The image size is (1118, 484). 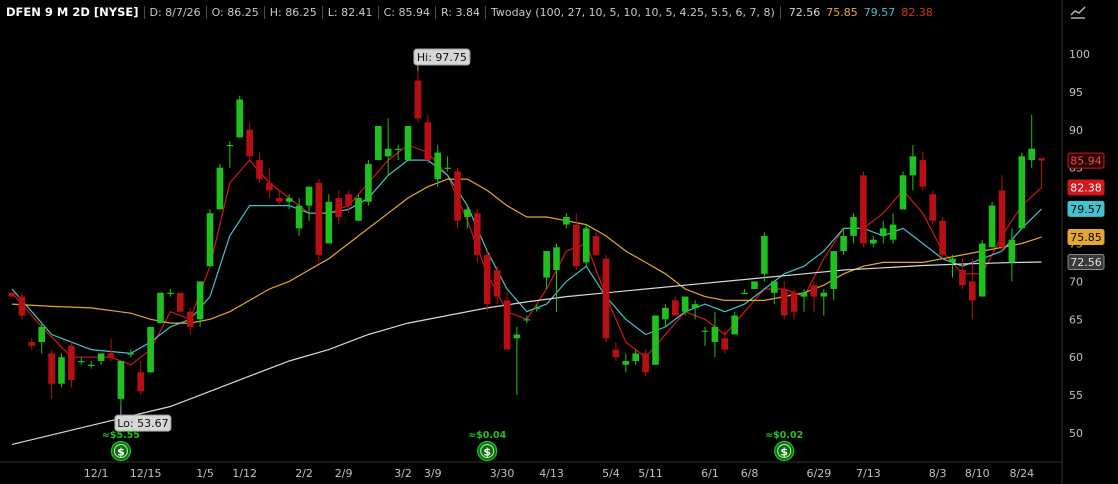 I want to click on dividend-amount: ≈$0.02, so click(x=784, y=435).